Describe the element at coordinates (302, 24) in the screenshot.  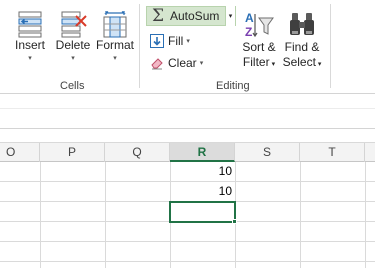
I see `binoculars-icon` at that location.